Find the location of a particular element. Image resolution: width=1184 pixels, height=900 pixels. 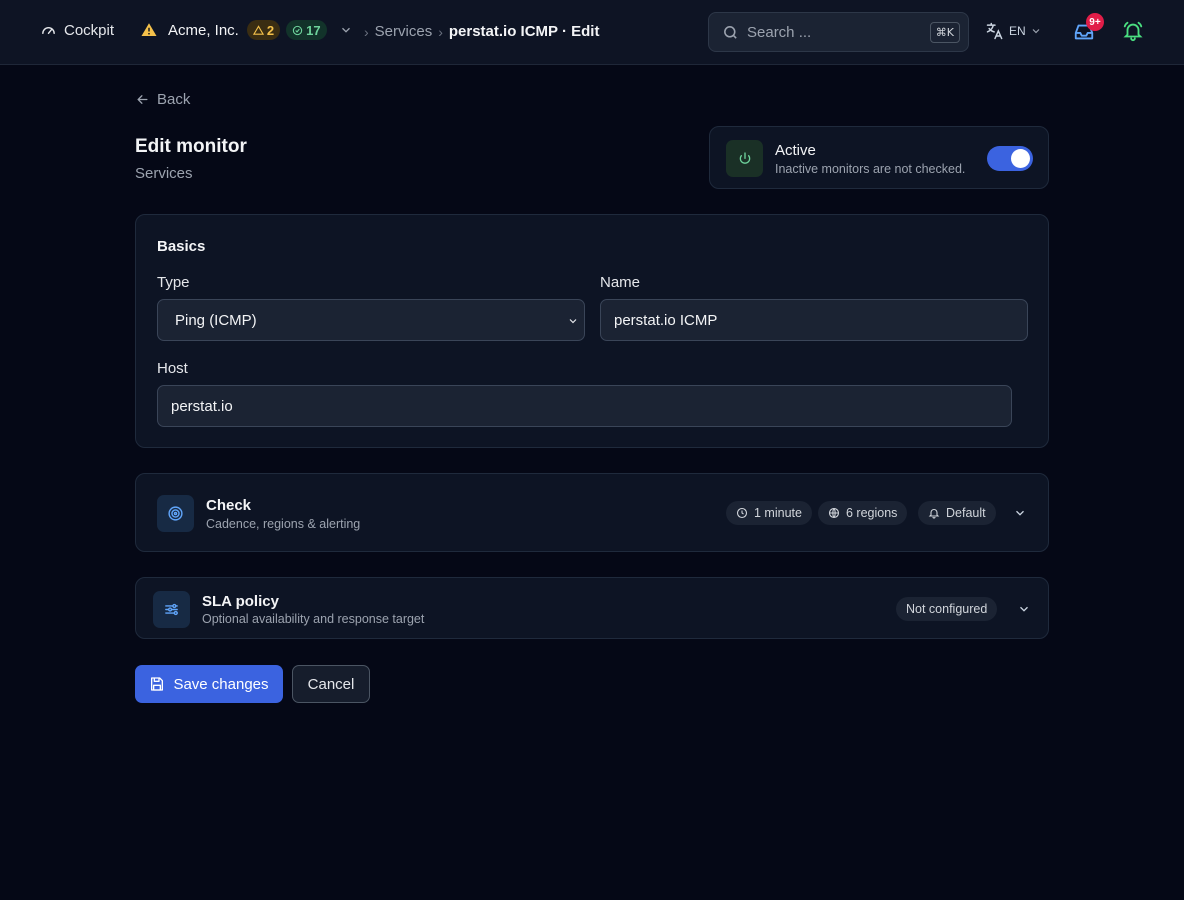

save-icon is located at coordinates (157, 684).